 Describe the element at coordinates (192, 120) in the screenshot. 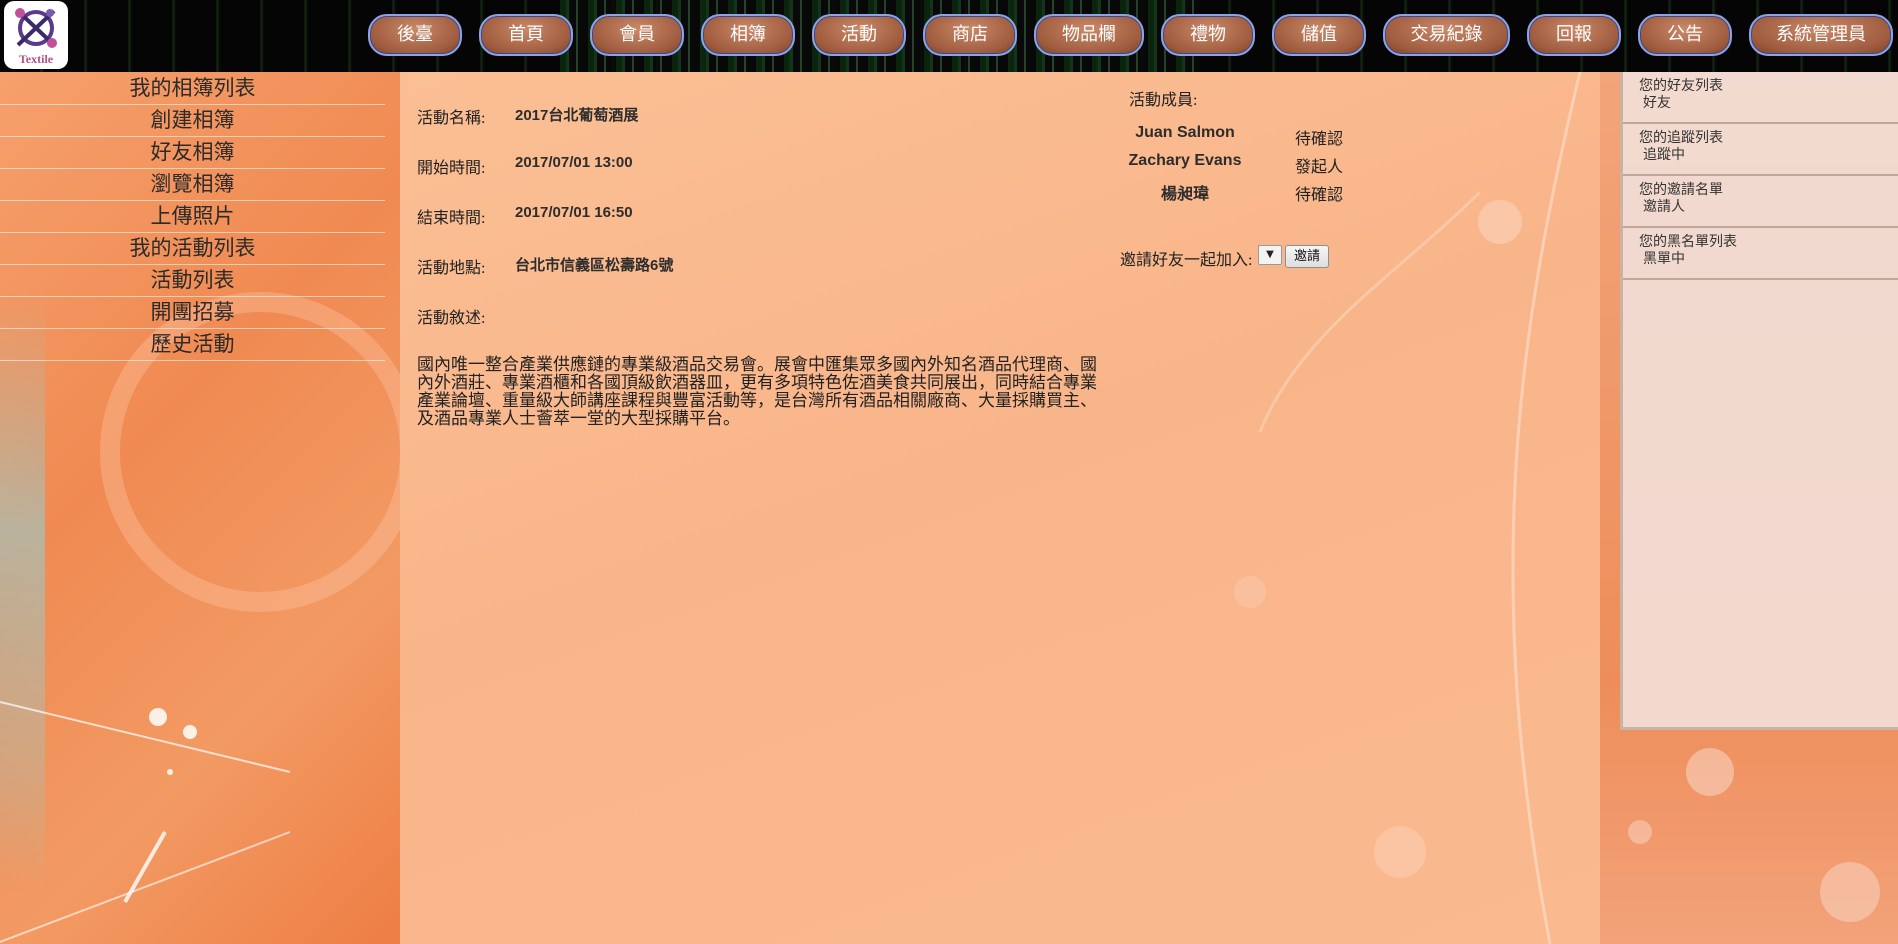

I see `sidebar-item-create-album: 創建相簿` at that location.